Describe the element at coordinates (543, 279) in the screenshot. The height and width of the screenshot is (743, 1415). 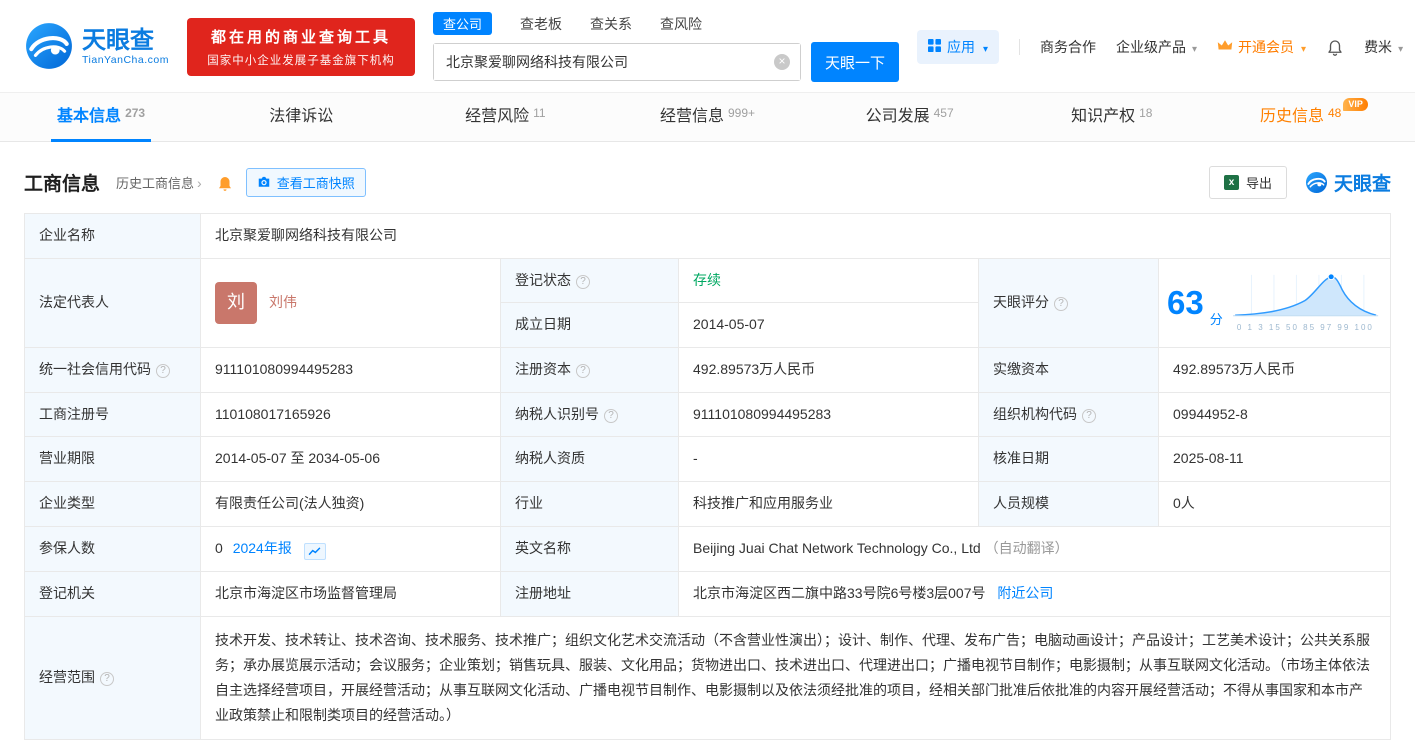
I see `label-text: 登记状态` at that location.